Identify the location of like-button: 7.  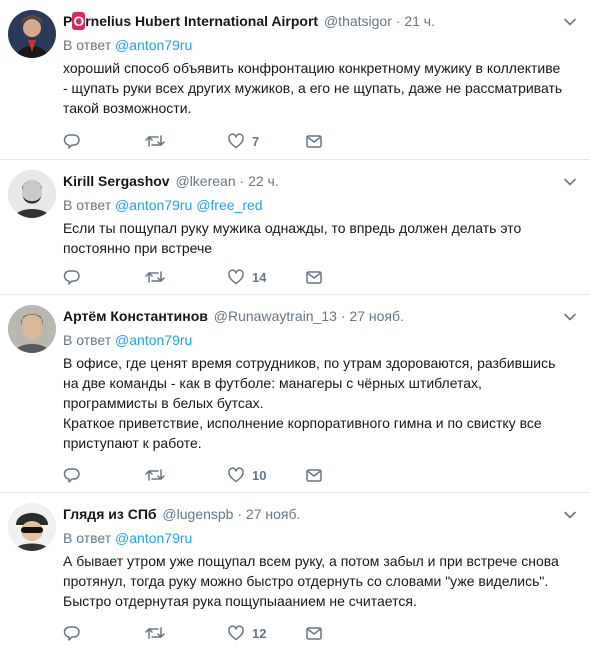
(243, 141).